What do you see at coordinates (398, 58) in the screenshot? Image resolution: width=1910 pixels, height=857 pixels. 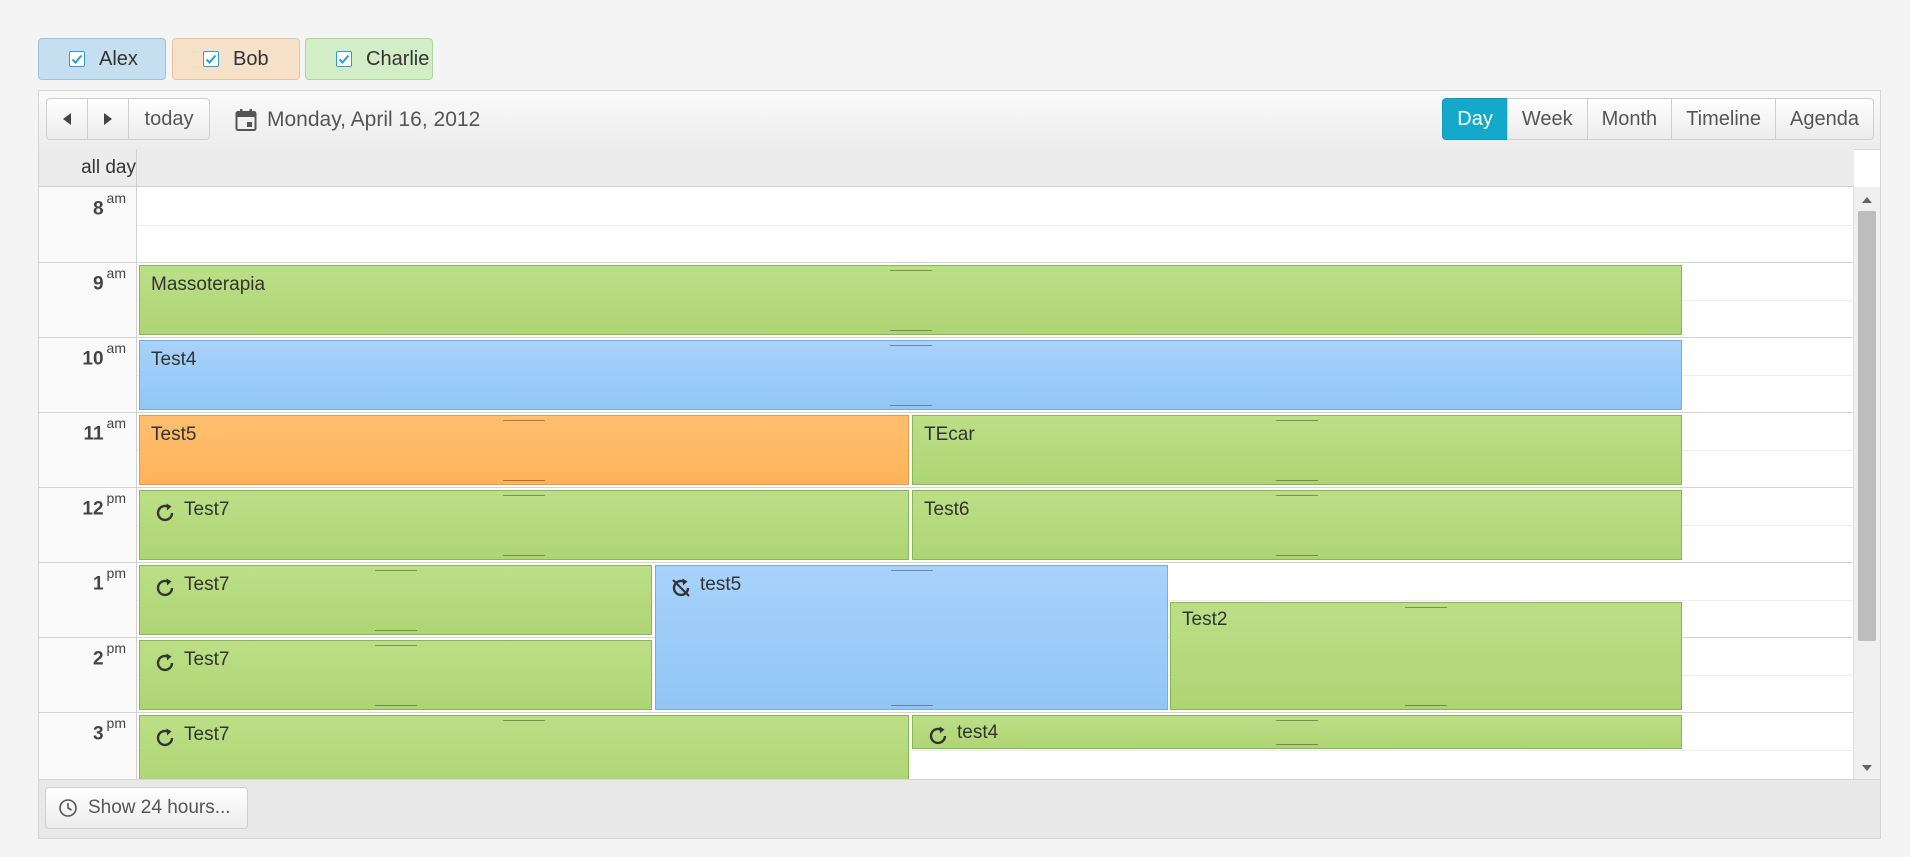 I see `resource-label: Charlie` at bounding box center [398, 58].